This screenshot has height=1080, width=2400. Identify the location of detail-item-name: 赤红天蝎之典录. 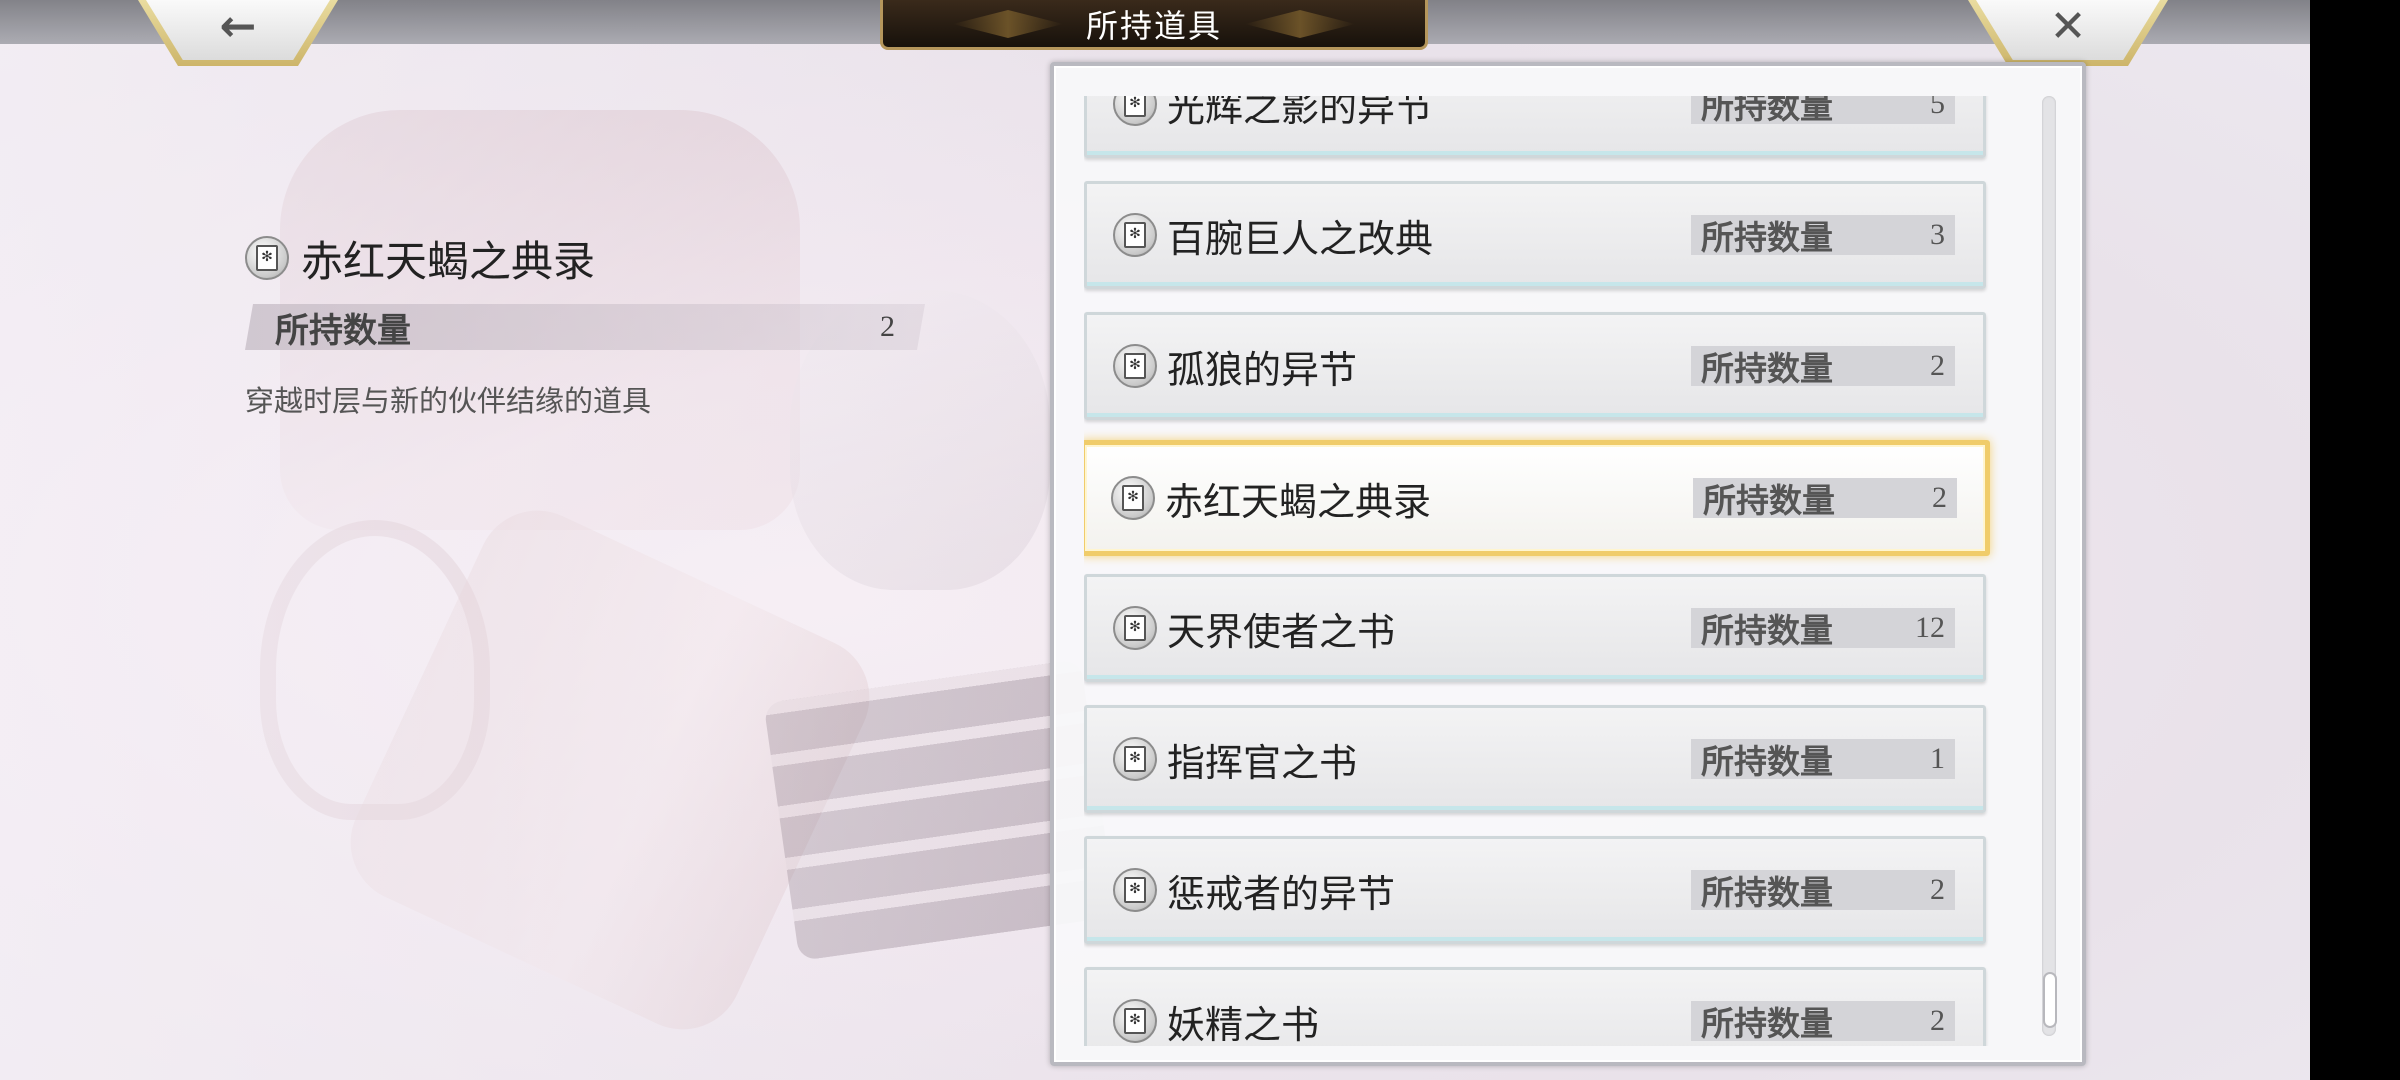
(448, 261).